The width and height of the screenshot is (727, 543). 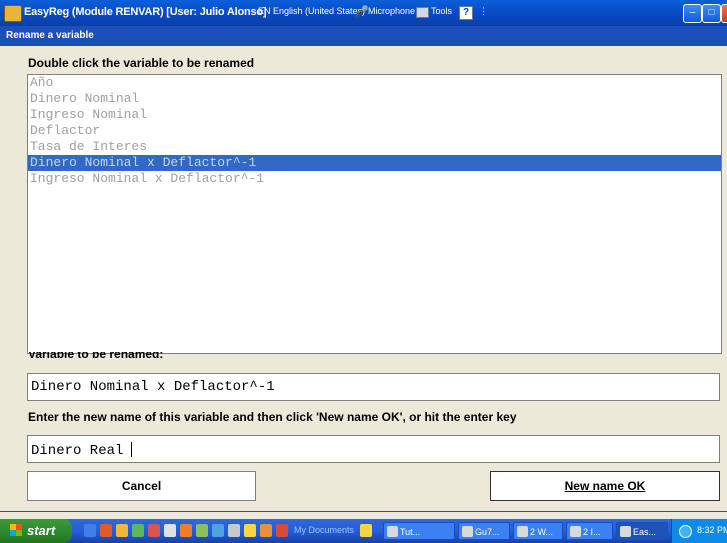 What do you see at coordinates (374, 179) in the screenshot?
I see `list-item: Ingreso Nominal x Deflactor^-1` at bounding box center [374, 179].